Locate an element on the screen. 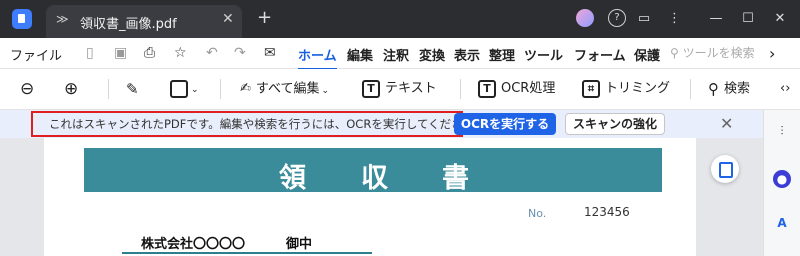 This screenshot has height=256, width=800. receipt-title-char: 書 is located at coordinates (455, 178).